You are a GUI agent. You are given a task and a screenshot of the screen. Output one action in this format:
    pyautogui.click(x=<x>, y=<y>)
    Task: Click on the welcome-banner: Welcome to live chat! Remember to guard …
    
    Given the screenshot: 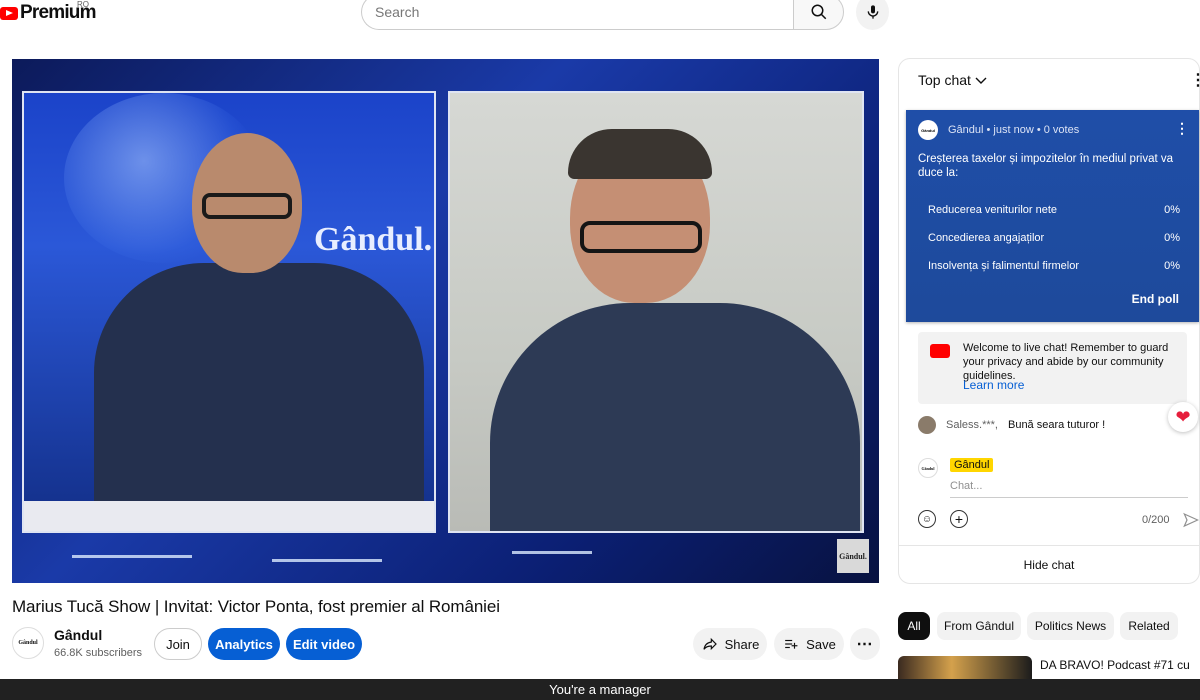 What is the action you would take?
    pyautogui.click(x=1052, y=368)
    